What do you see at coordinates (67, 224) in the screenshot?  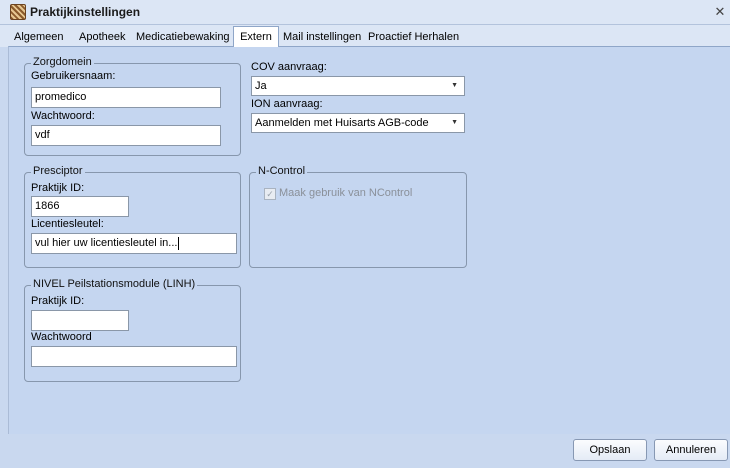 I see `licentiesleutel-label: Licentiesleutel:` at bounding box center [67, 224].